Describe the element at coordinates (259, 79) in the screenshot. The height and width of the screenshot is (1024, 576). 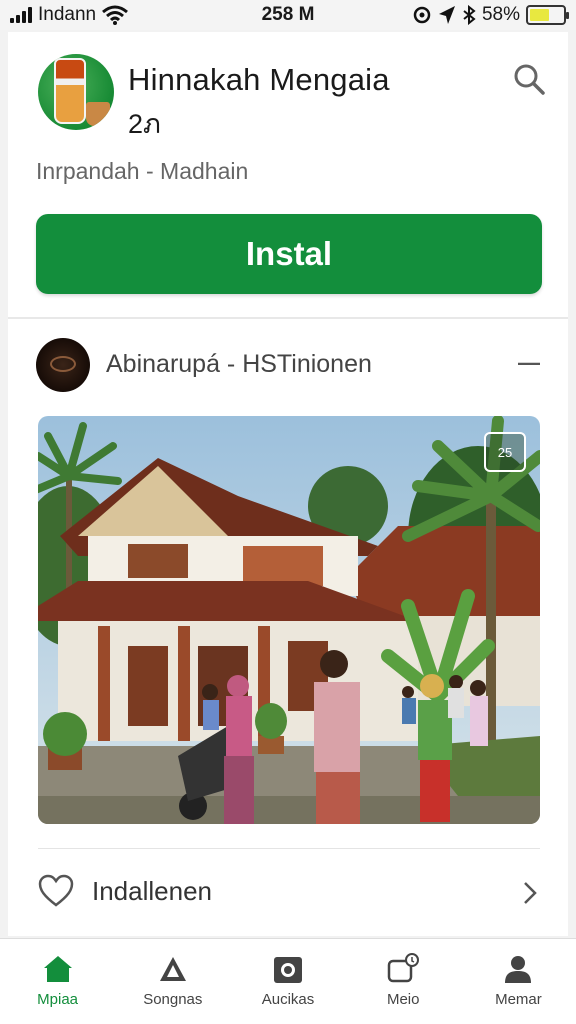
I see `app-title: Hinnakah Mengaia` at that location.